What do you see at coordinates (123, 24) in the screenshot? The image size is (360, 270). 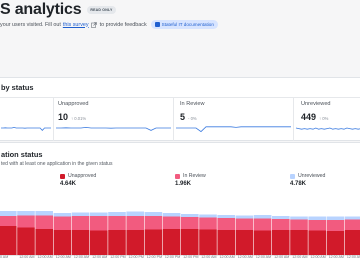 I see `subtitle-suffix: to provide feedback` at bounding box center [123, 24].